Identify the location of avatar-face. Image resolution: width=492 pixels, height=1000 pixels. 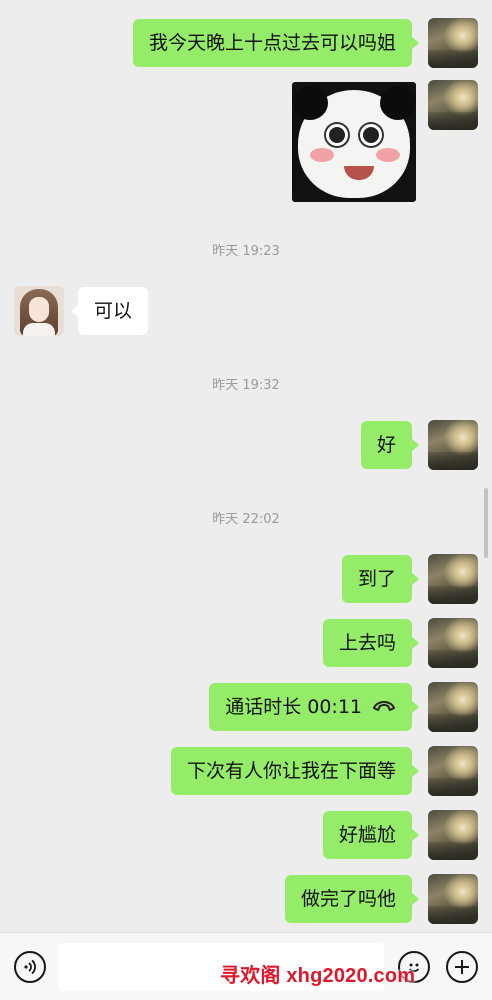
(39, 309).